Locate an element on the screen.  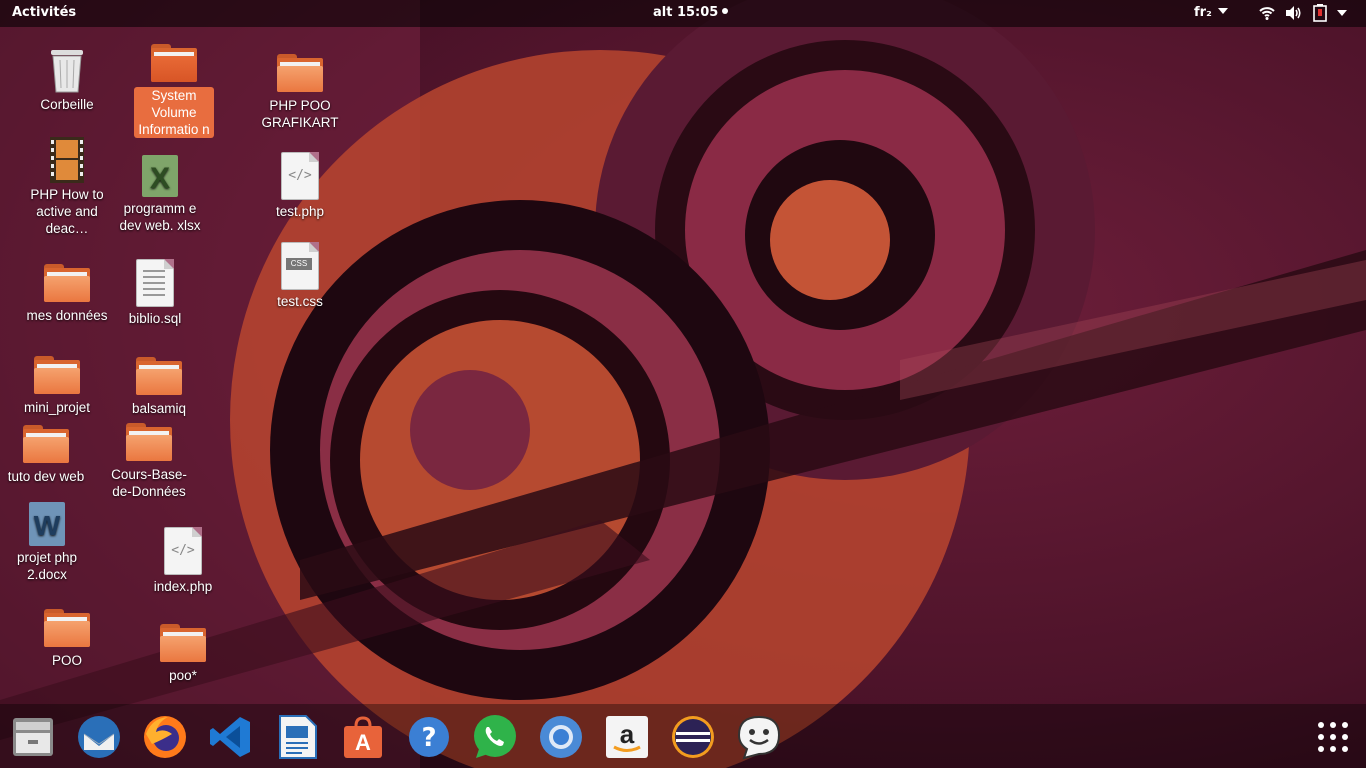
document-icon: W is located at coordinates (47, 524).